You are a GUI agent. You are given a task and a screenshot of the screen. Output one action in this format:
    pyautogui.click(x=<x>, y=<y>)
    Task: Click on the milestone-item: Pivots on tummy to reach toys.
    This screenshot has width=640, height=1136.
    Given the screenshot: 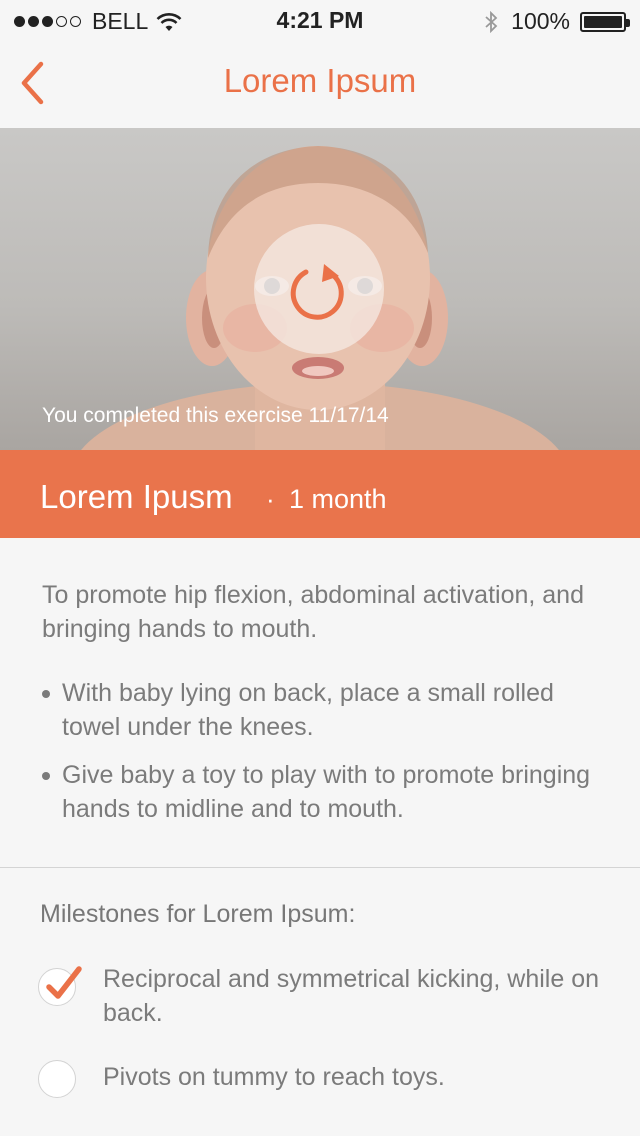 What is the action you would take?
    pyautogui.click(x=328, y=1080)
    